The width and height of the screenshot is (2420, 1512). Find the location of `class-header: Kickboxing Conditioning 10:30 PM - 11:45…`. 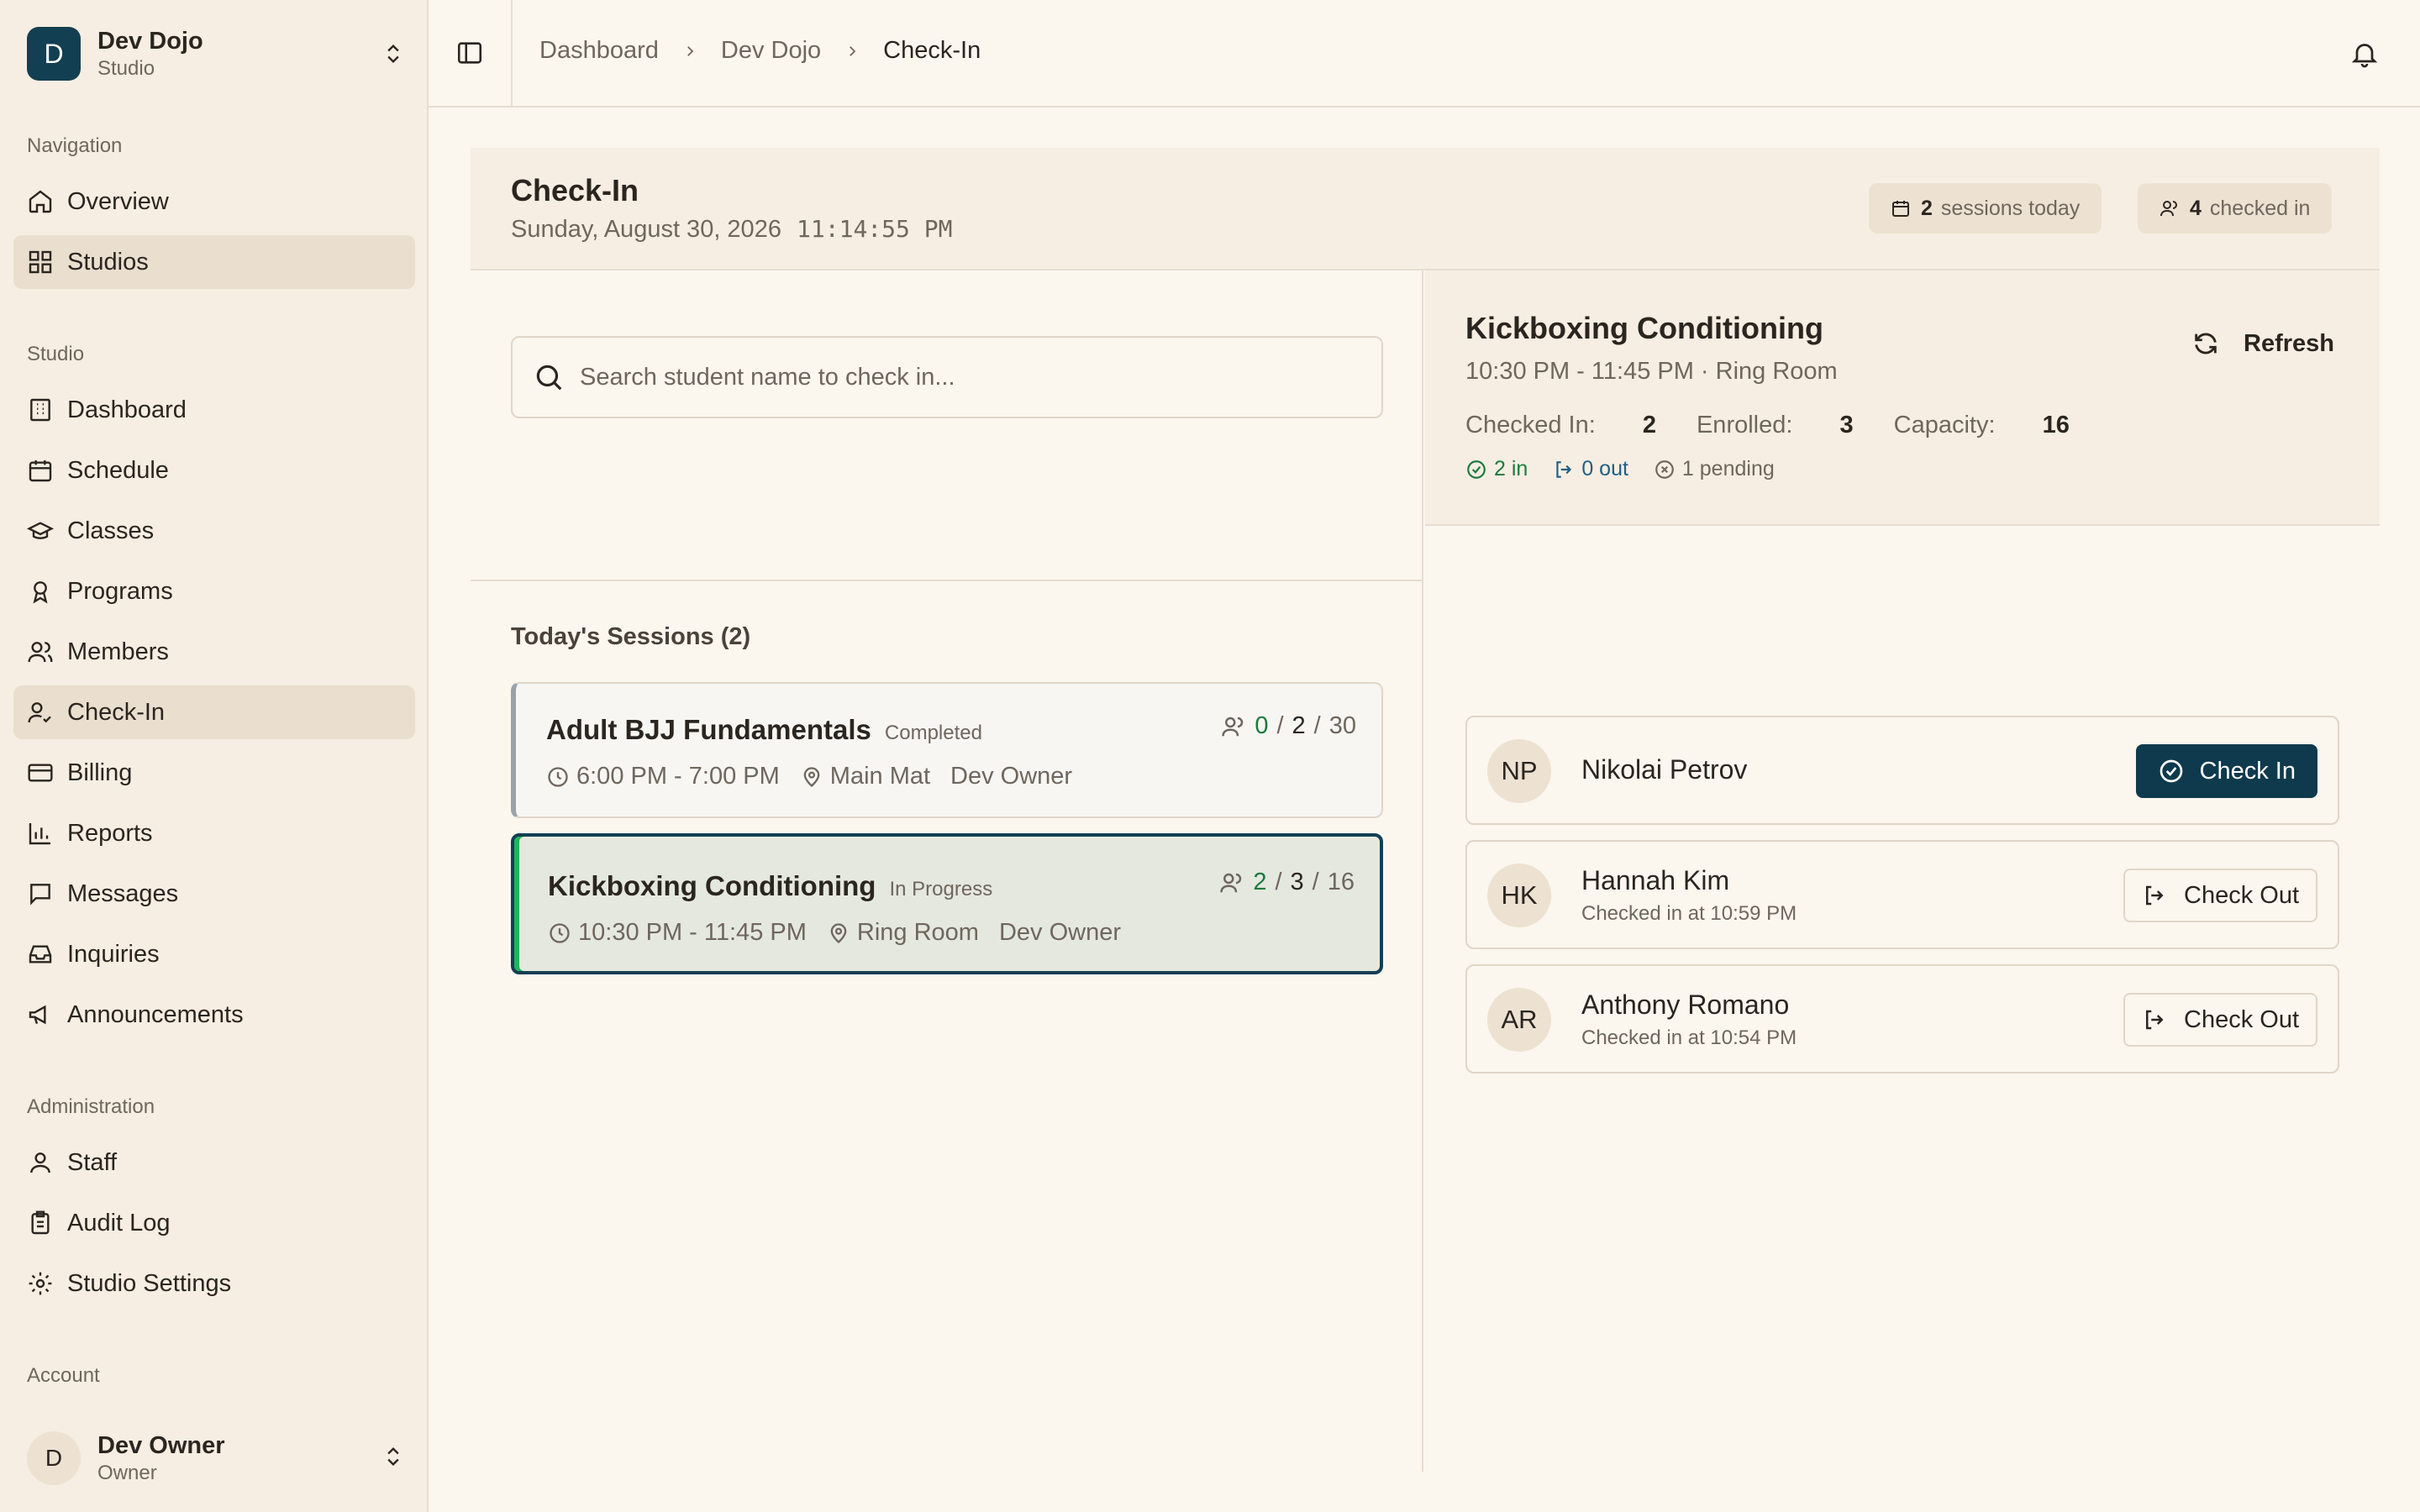

class-header: Kickboxing Conditioning 10:30 PM - 11:45… is located at coordinates (1903, 398).